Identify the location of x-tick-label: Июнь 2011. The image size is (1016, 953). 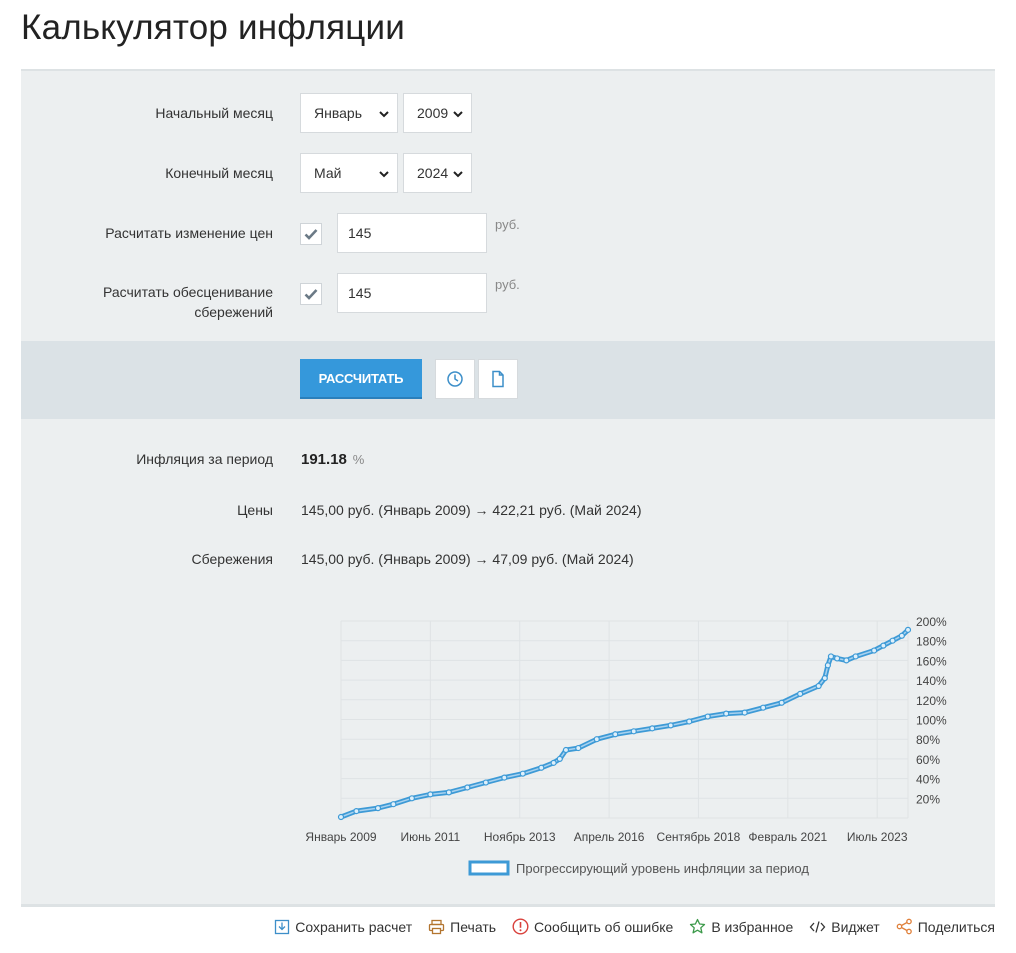
(431, 837).